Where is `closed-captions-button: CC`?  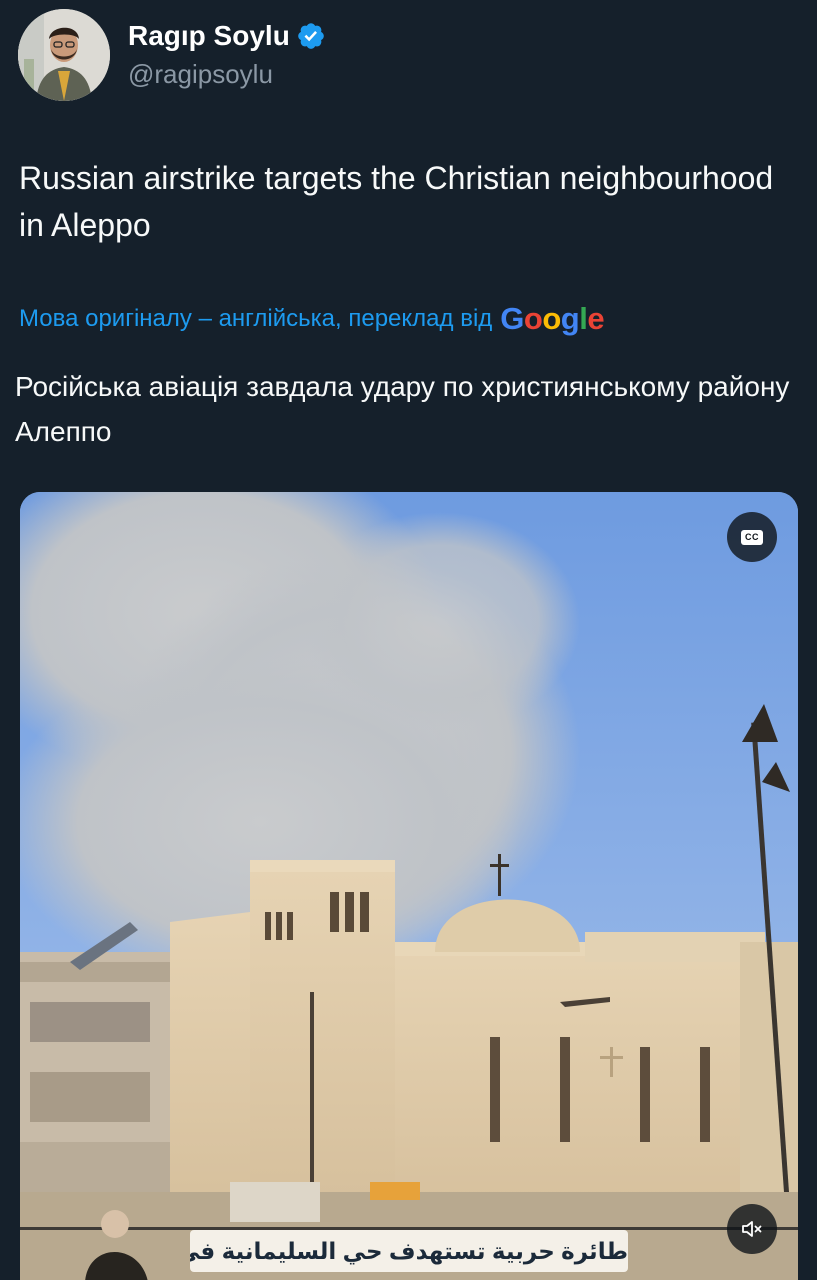
closed-captions-button: CC is located at coordinates (752, 537).